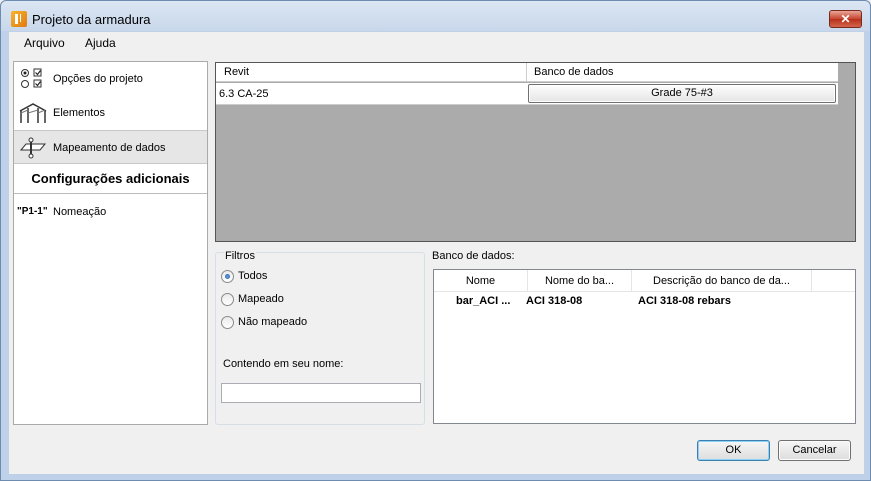  What do you see at coordinates (814, 450) in the screenshot?
I see `cancel-button: Cancelar` at bounding box center [814, 450].